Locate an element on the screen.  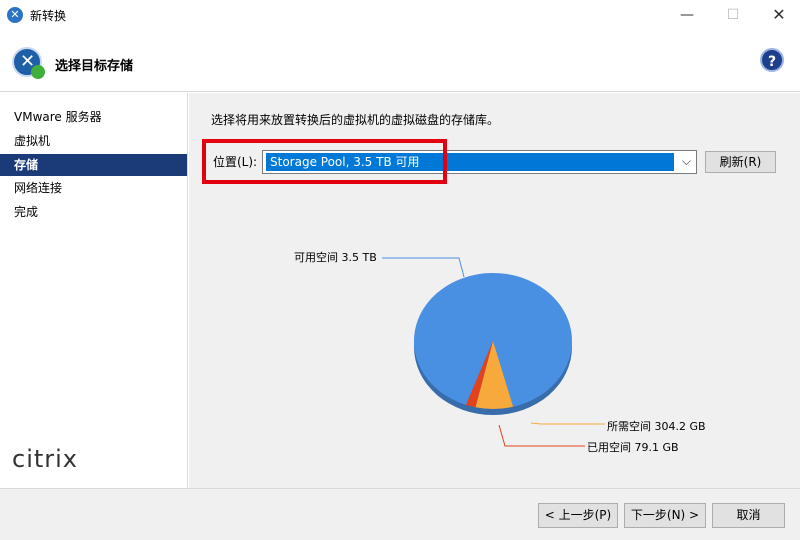
slice-label-所需空间: 所需空间 304.2 GB is located at coordinates (656, 426).